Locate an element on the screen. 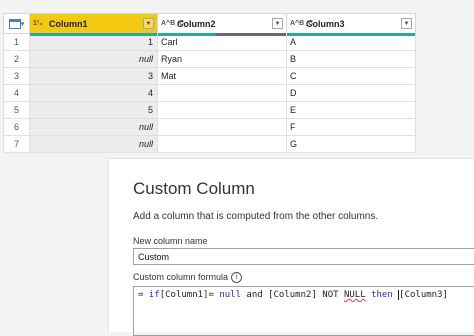 The height and width of the screenshot is (336, 474). table-menu-button: ▾ is located at coordinates (16, 23).